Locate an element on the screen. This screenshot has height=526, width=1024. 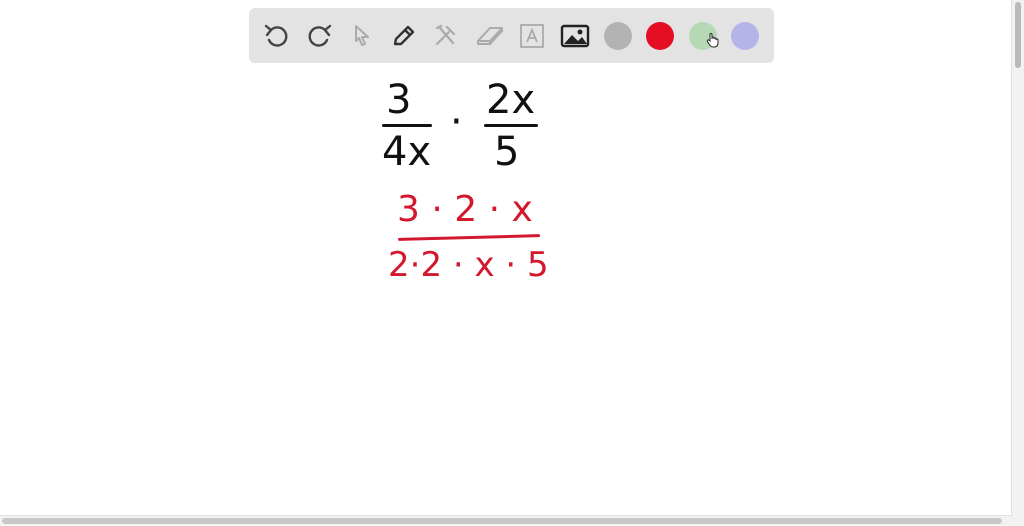
vertical-scrollbar is located at coordinates (1017, 263).